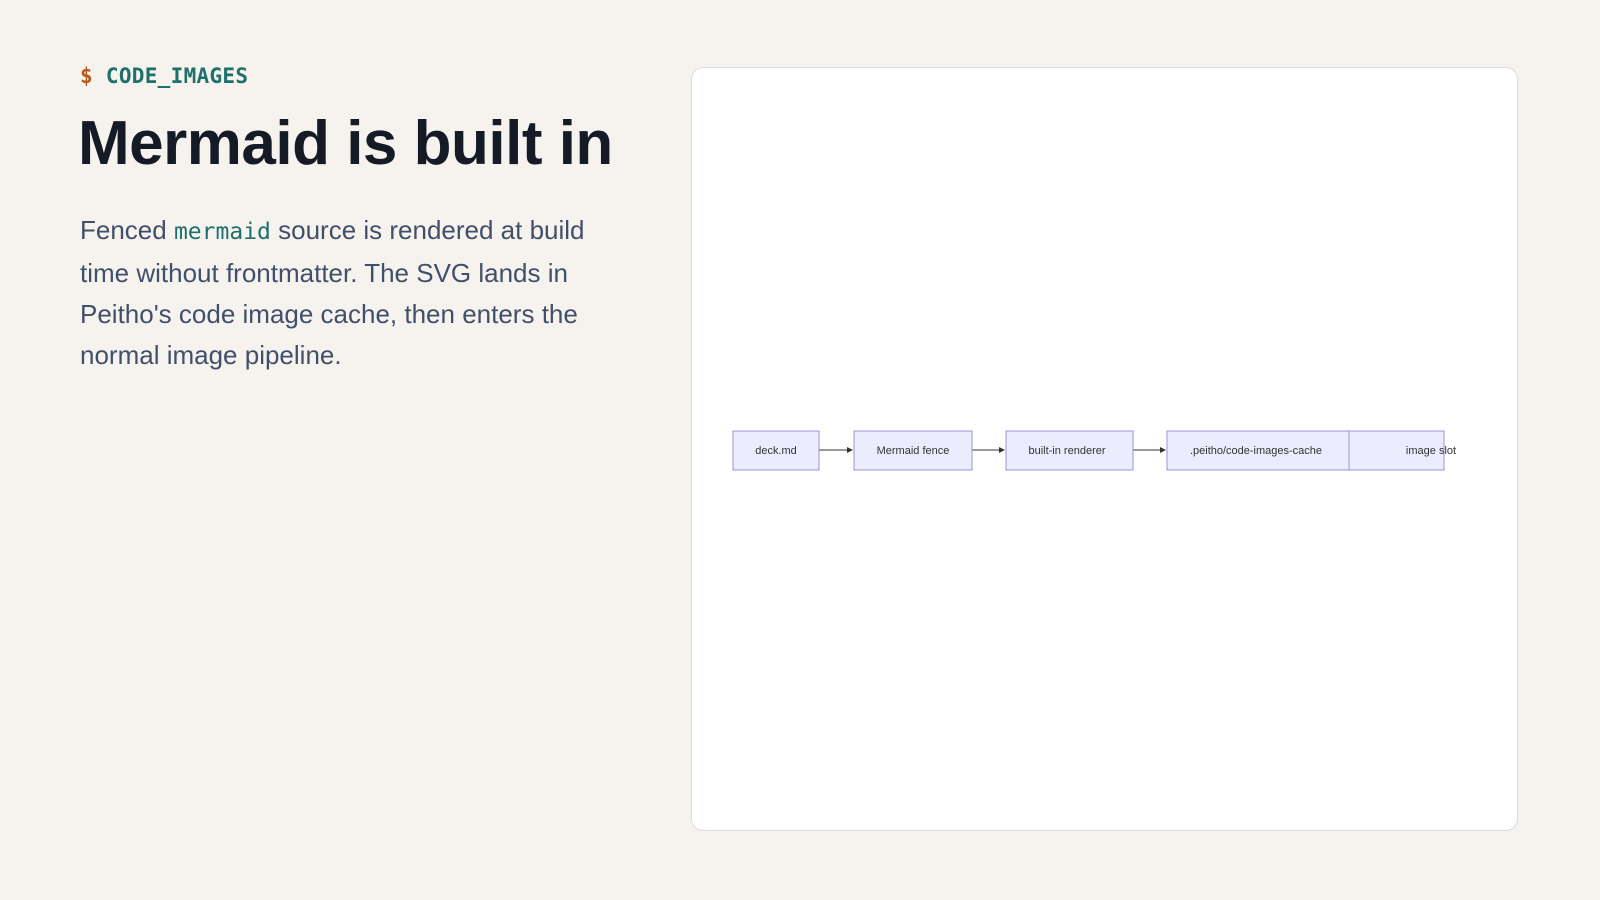 The image size is (1600, 900). I want to click on flow-node-deck-md: deck.md, so click(776, 450).